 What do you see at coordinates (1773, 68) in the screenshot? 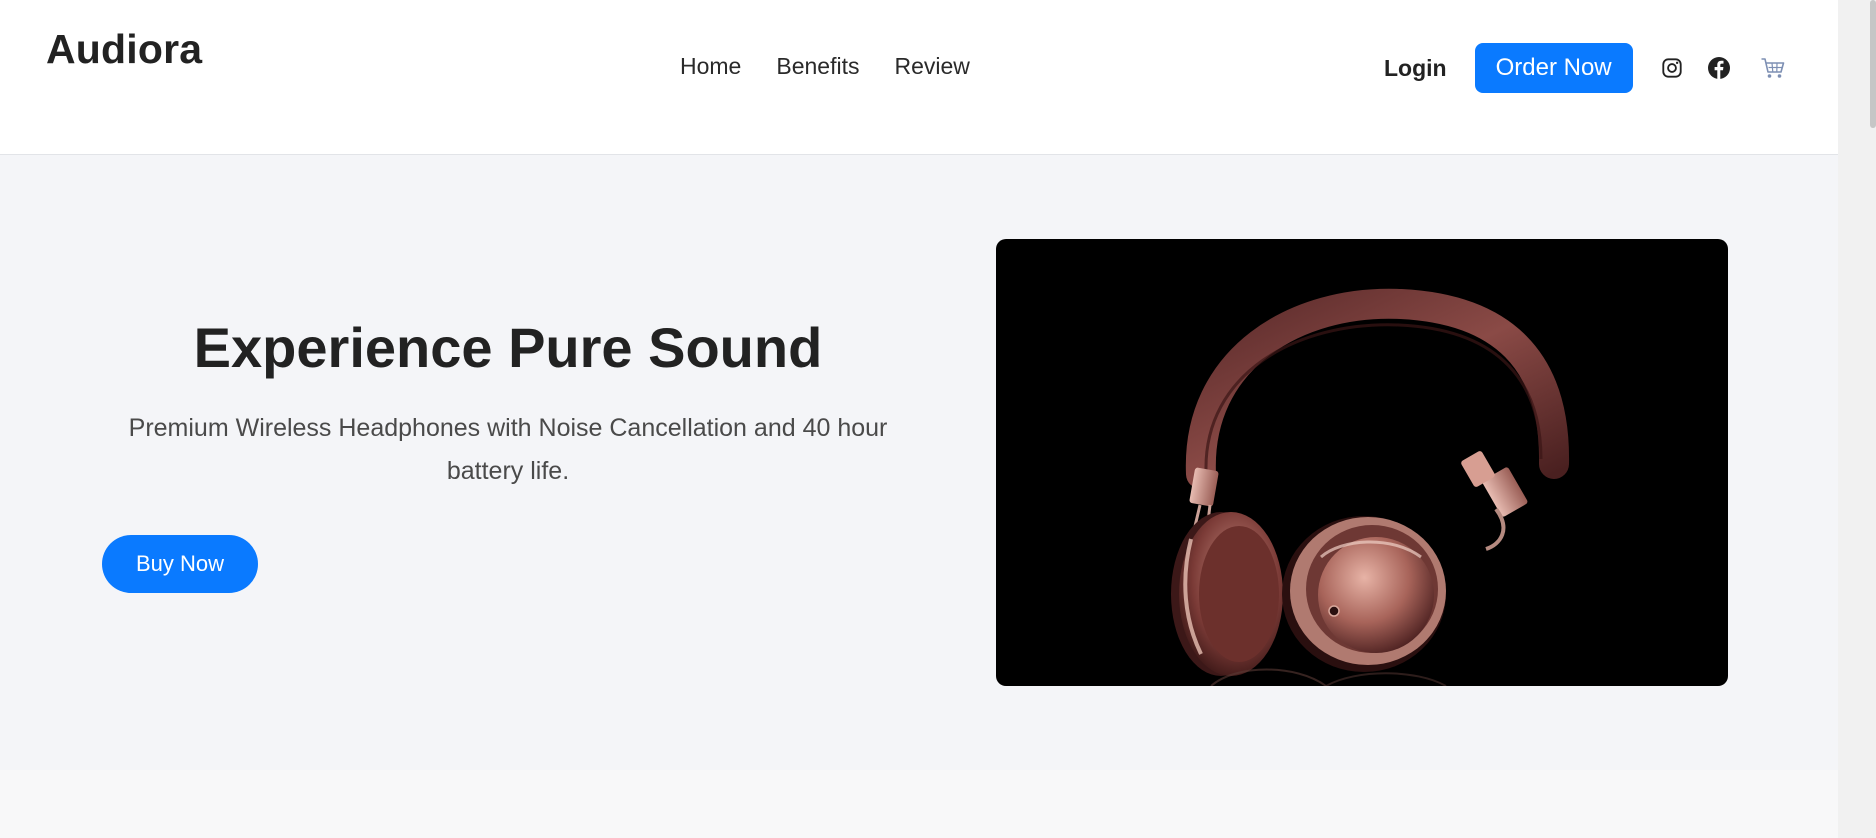
I see `cart-icon` at bounding box center [1773, 68].